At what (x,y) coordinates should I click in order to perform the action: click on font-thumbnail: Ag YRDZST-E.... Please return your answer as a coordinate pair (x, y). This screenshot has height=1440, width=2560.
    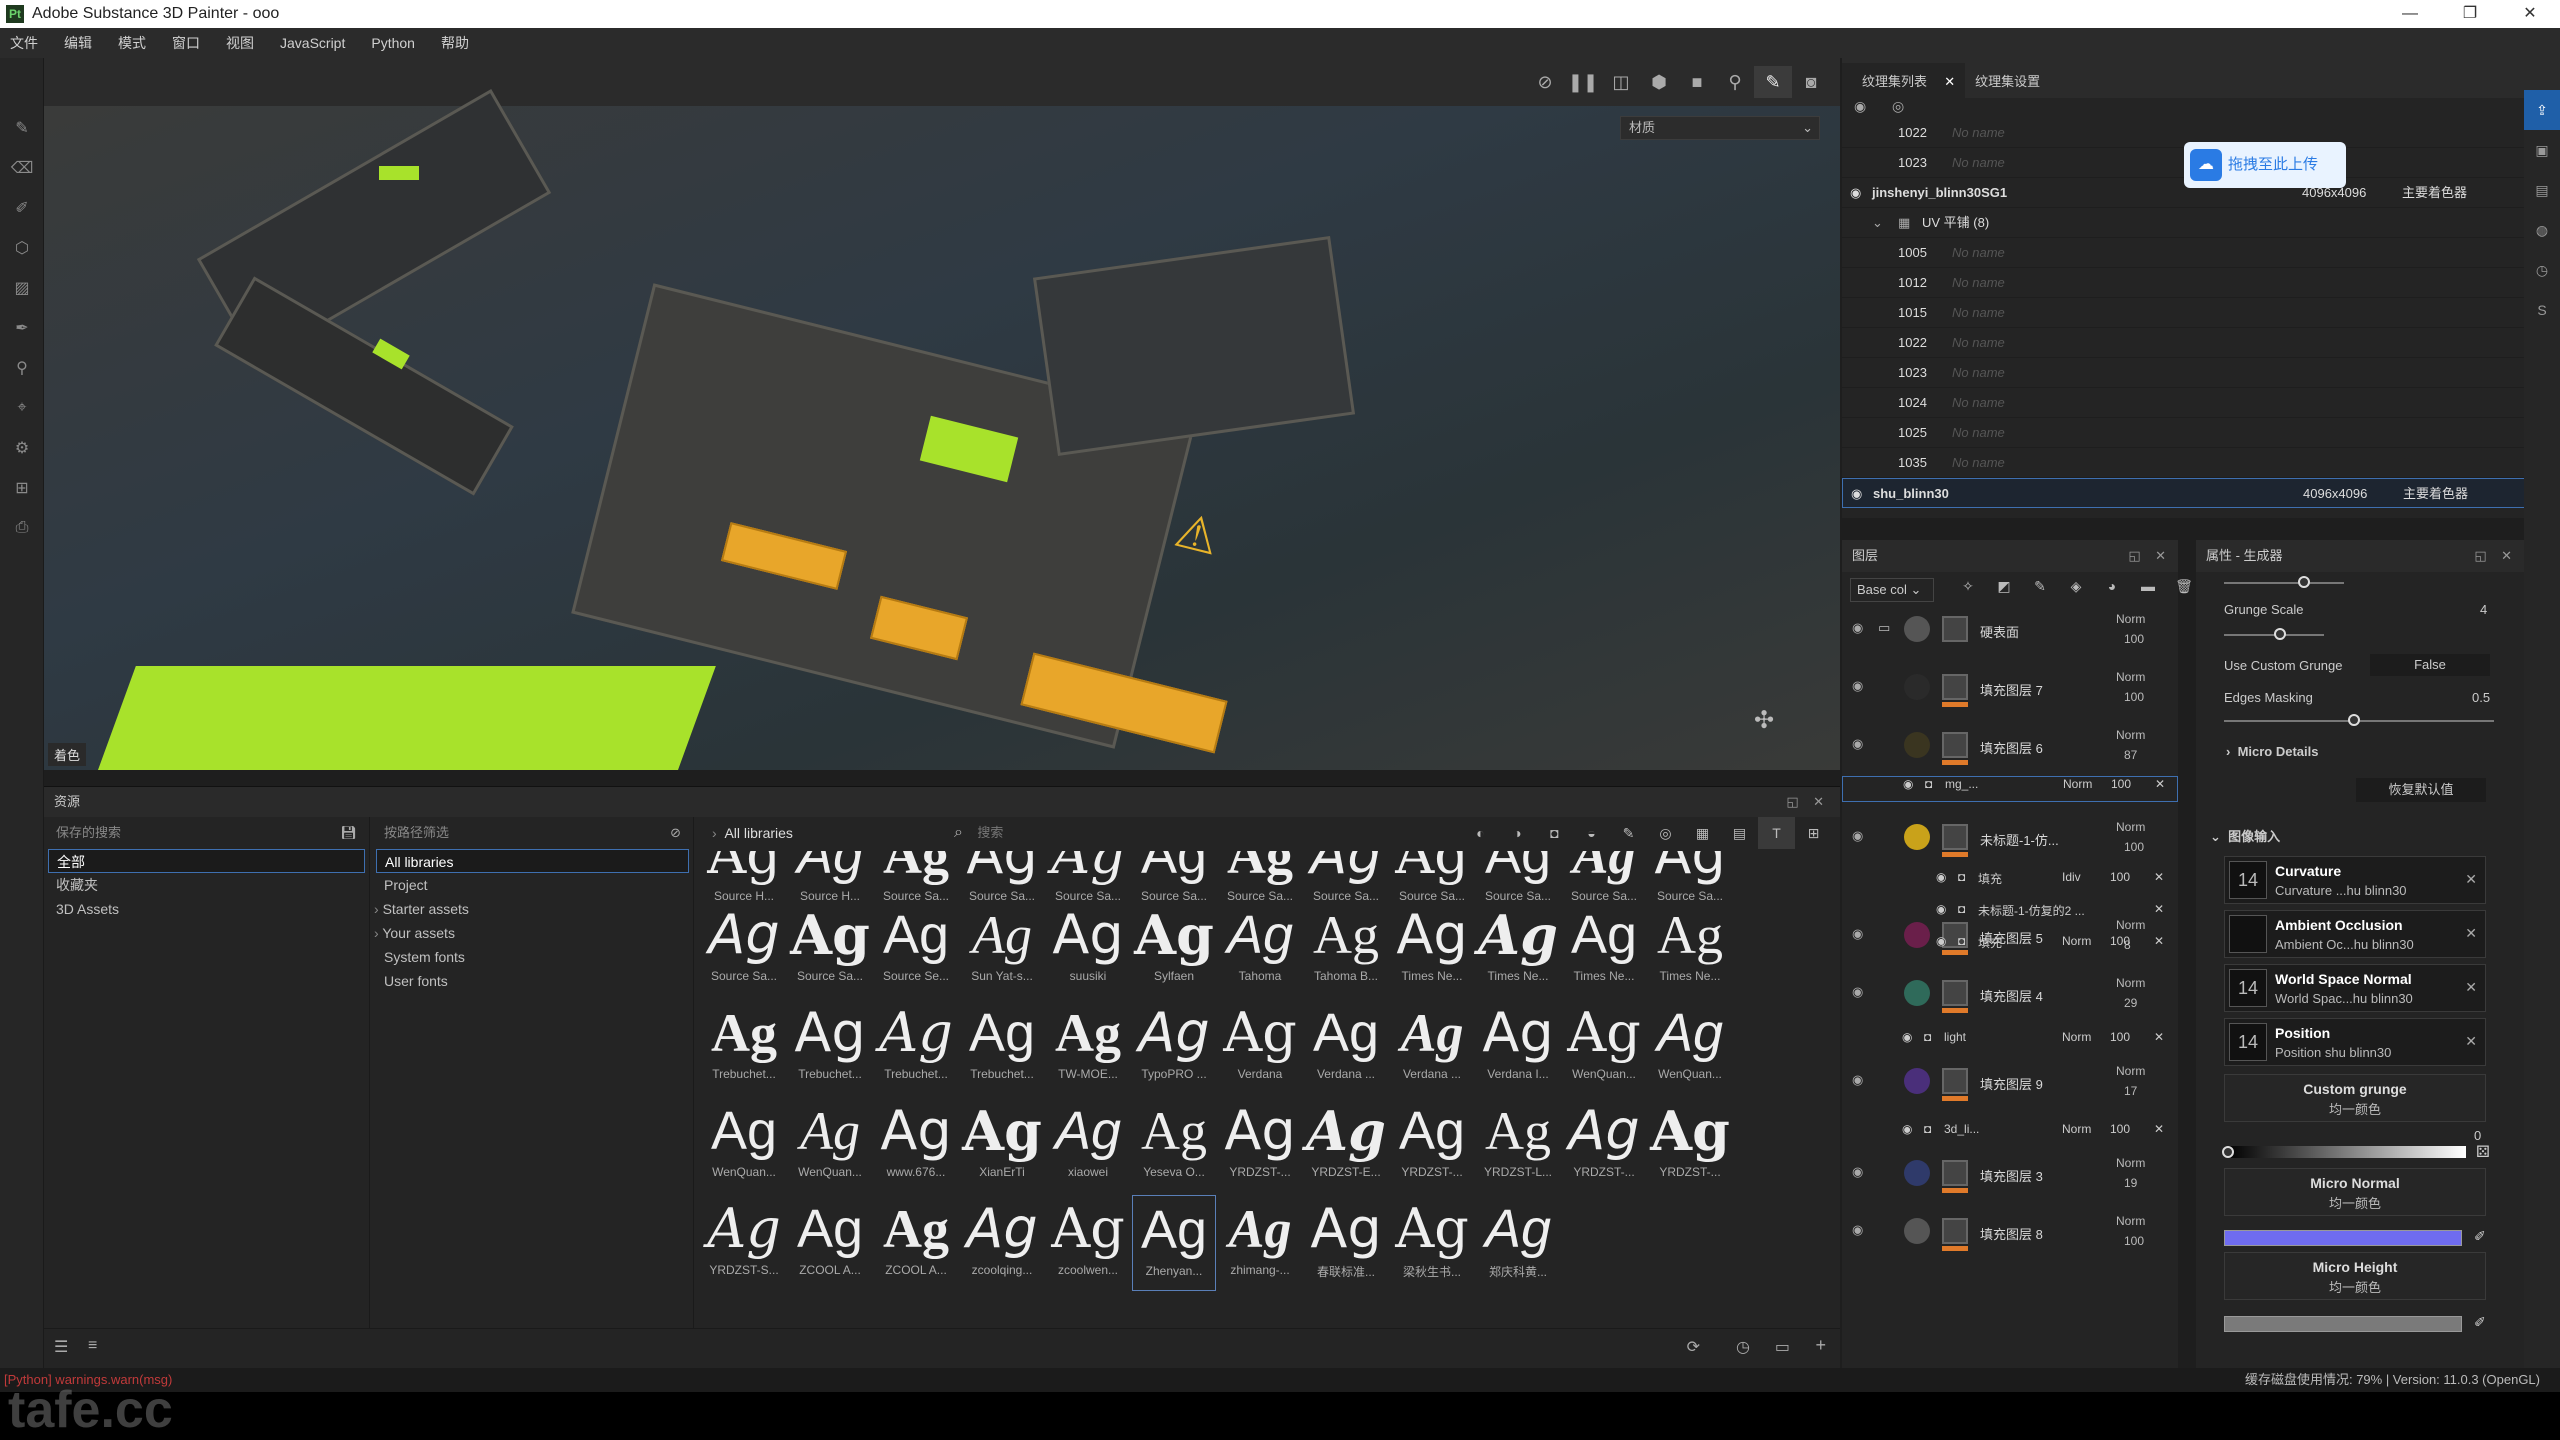
    Looking at the image, I should click on (1346, 1145).